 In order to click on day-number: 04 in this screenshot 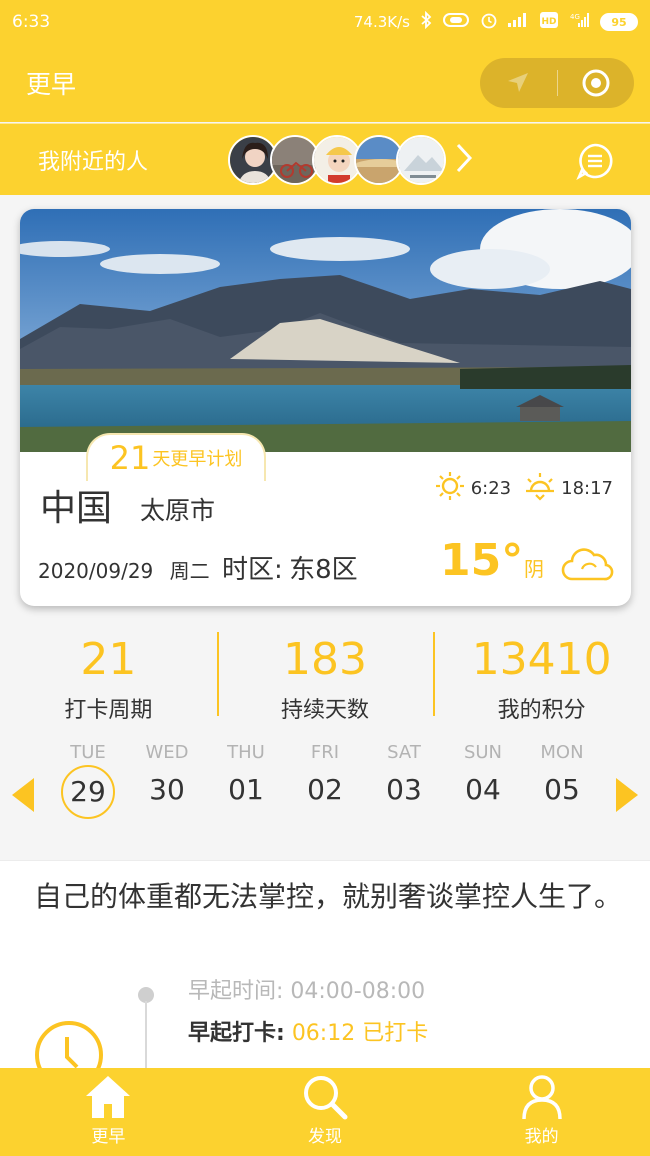, I will do `click(483, 789)`.